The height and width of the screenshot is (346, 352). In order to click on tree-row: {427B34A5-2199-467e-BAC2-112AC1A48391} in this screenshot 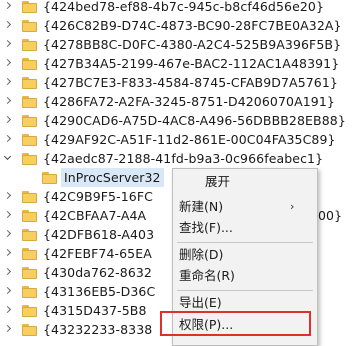, I will do `click(176, 63)`.